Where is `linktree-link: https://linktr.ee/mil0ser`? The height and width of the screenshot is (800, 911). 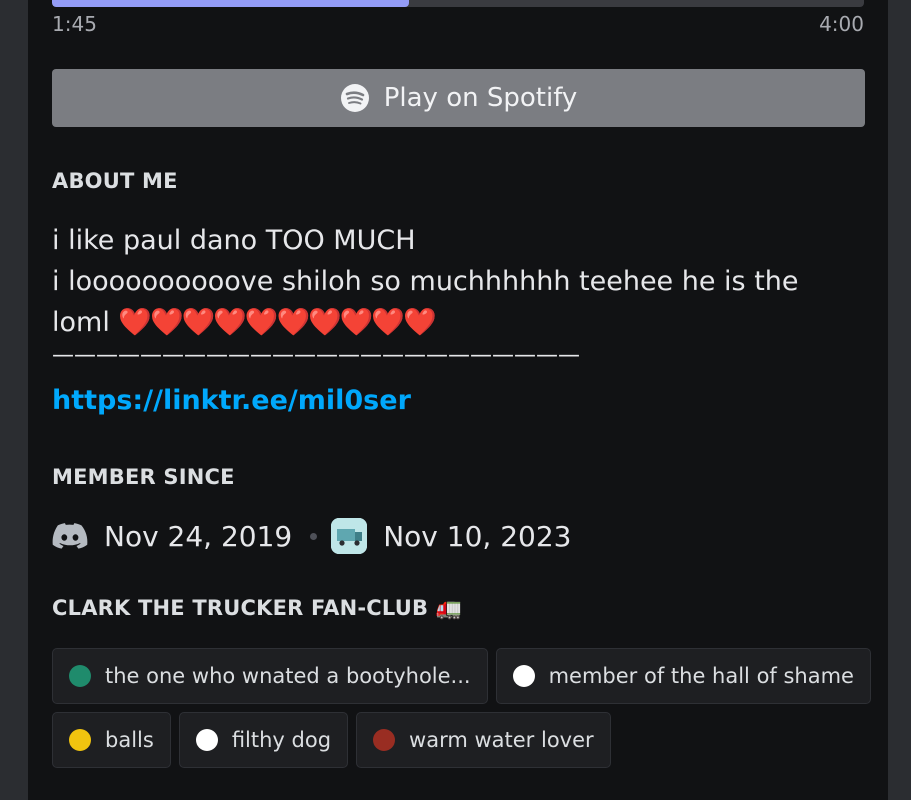 linktree-link: https://linktr.ee/mil0ser is located at coordinates (231, 400).